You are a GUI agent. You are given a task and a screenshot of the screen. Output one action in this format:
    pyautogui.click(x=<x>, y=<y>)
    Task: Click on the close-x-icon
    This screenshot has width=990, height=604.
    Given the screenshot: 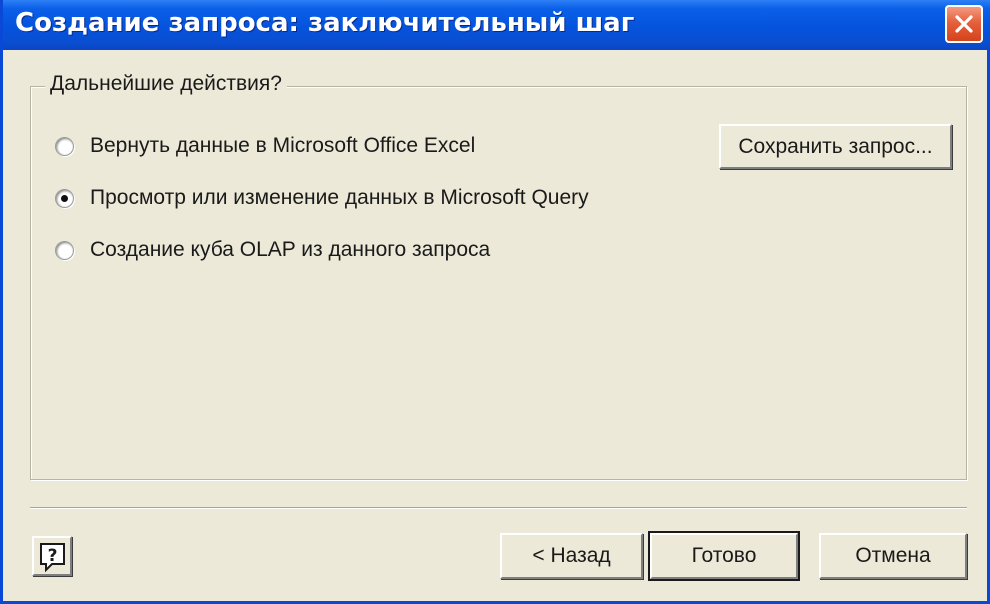 What is the action you would take?
    pyautogui.click(x=964, y=24)
    